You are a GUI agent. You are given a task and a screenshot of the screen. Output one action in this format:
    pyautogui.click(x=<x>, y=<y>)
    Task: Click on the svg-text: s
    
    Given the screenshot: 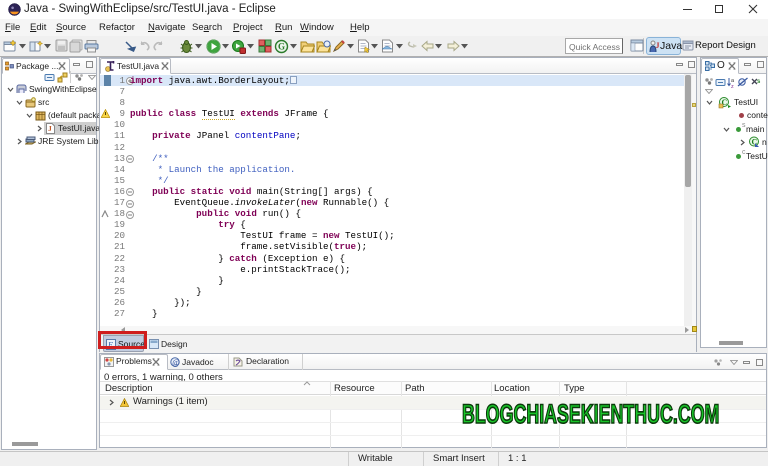 What is the action you would take?
    pyautogui.click(x=759, y=82)
    